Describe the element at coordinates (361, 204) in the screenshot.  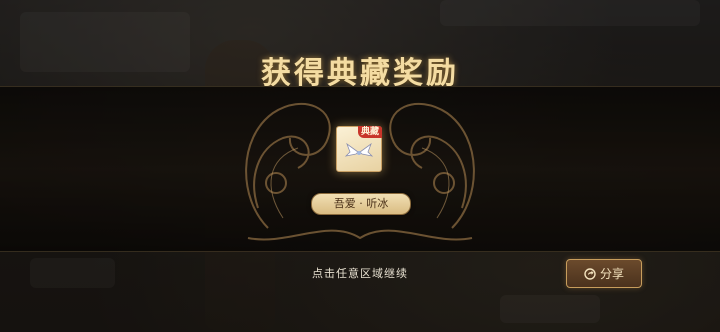
I see `reward-name-plate: 吾爱 · 听冰` at that location.